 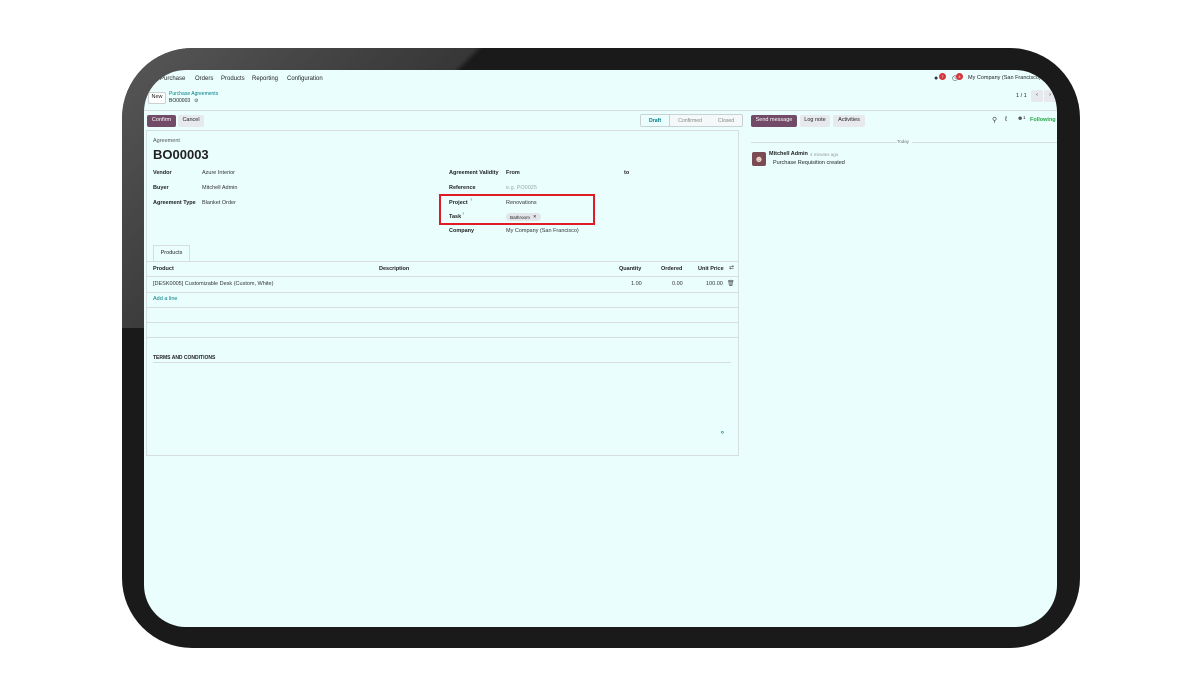 I want to click on message-time: 4 minutes ago, so click(x=824, y=154).